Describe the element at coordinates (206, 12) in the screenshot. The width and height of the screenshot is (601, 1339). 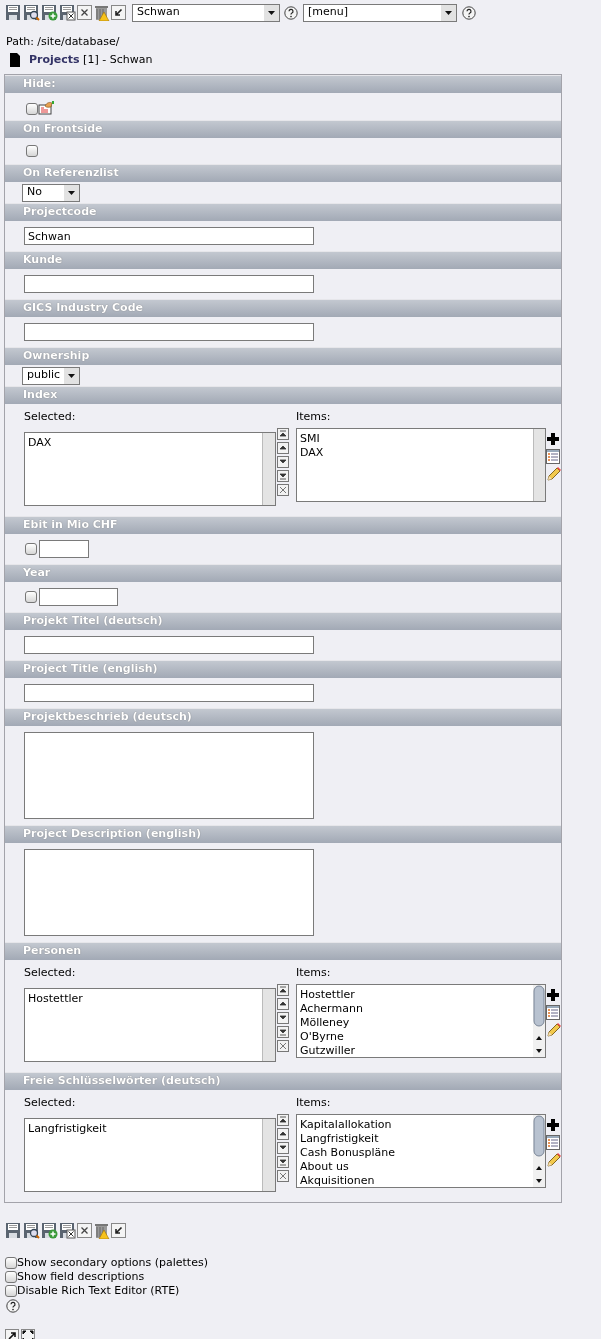
I see `dropdown: Schwan` at that location.